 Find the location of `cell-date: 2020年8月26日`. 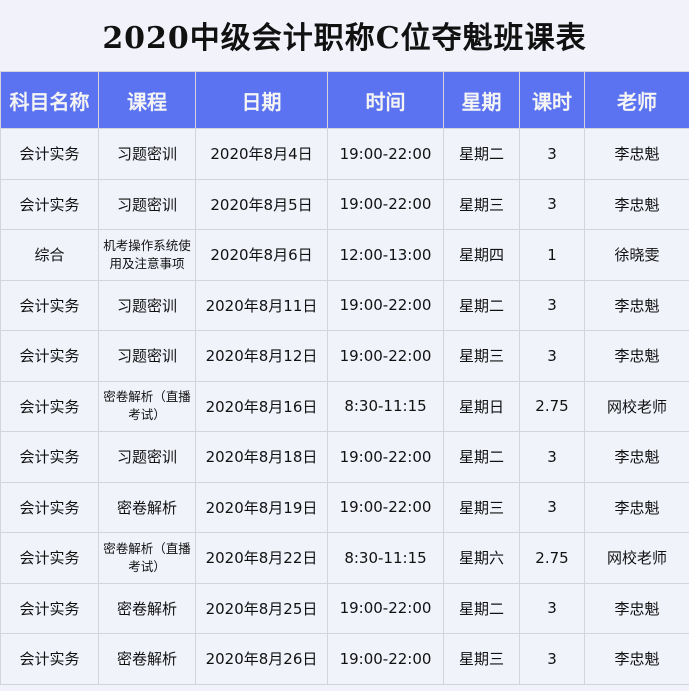

cell-date: 2020年8月26日 is located at coordinates (261, 659).